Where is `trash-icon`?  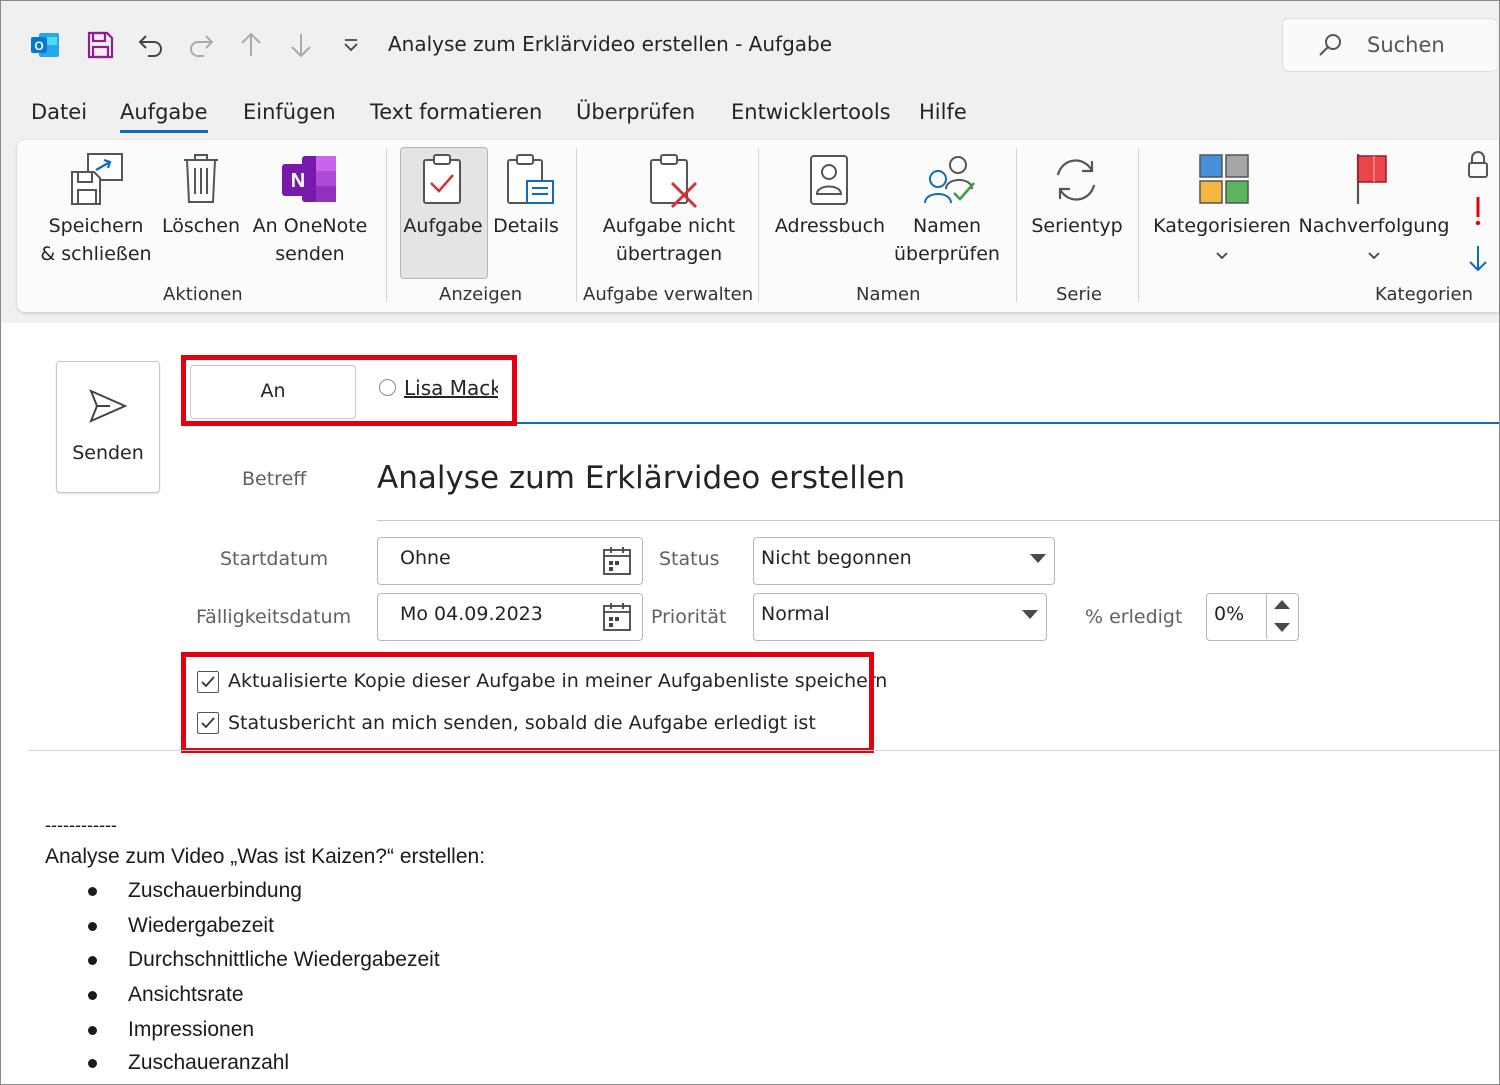
trash-icon is located at coordinates (201, 180).